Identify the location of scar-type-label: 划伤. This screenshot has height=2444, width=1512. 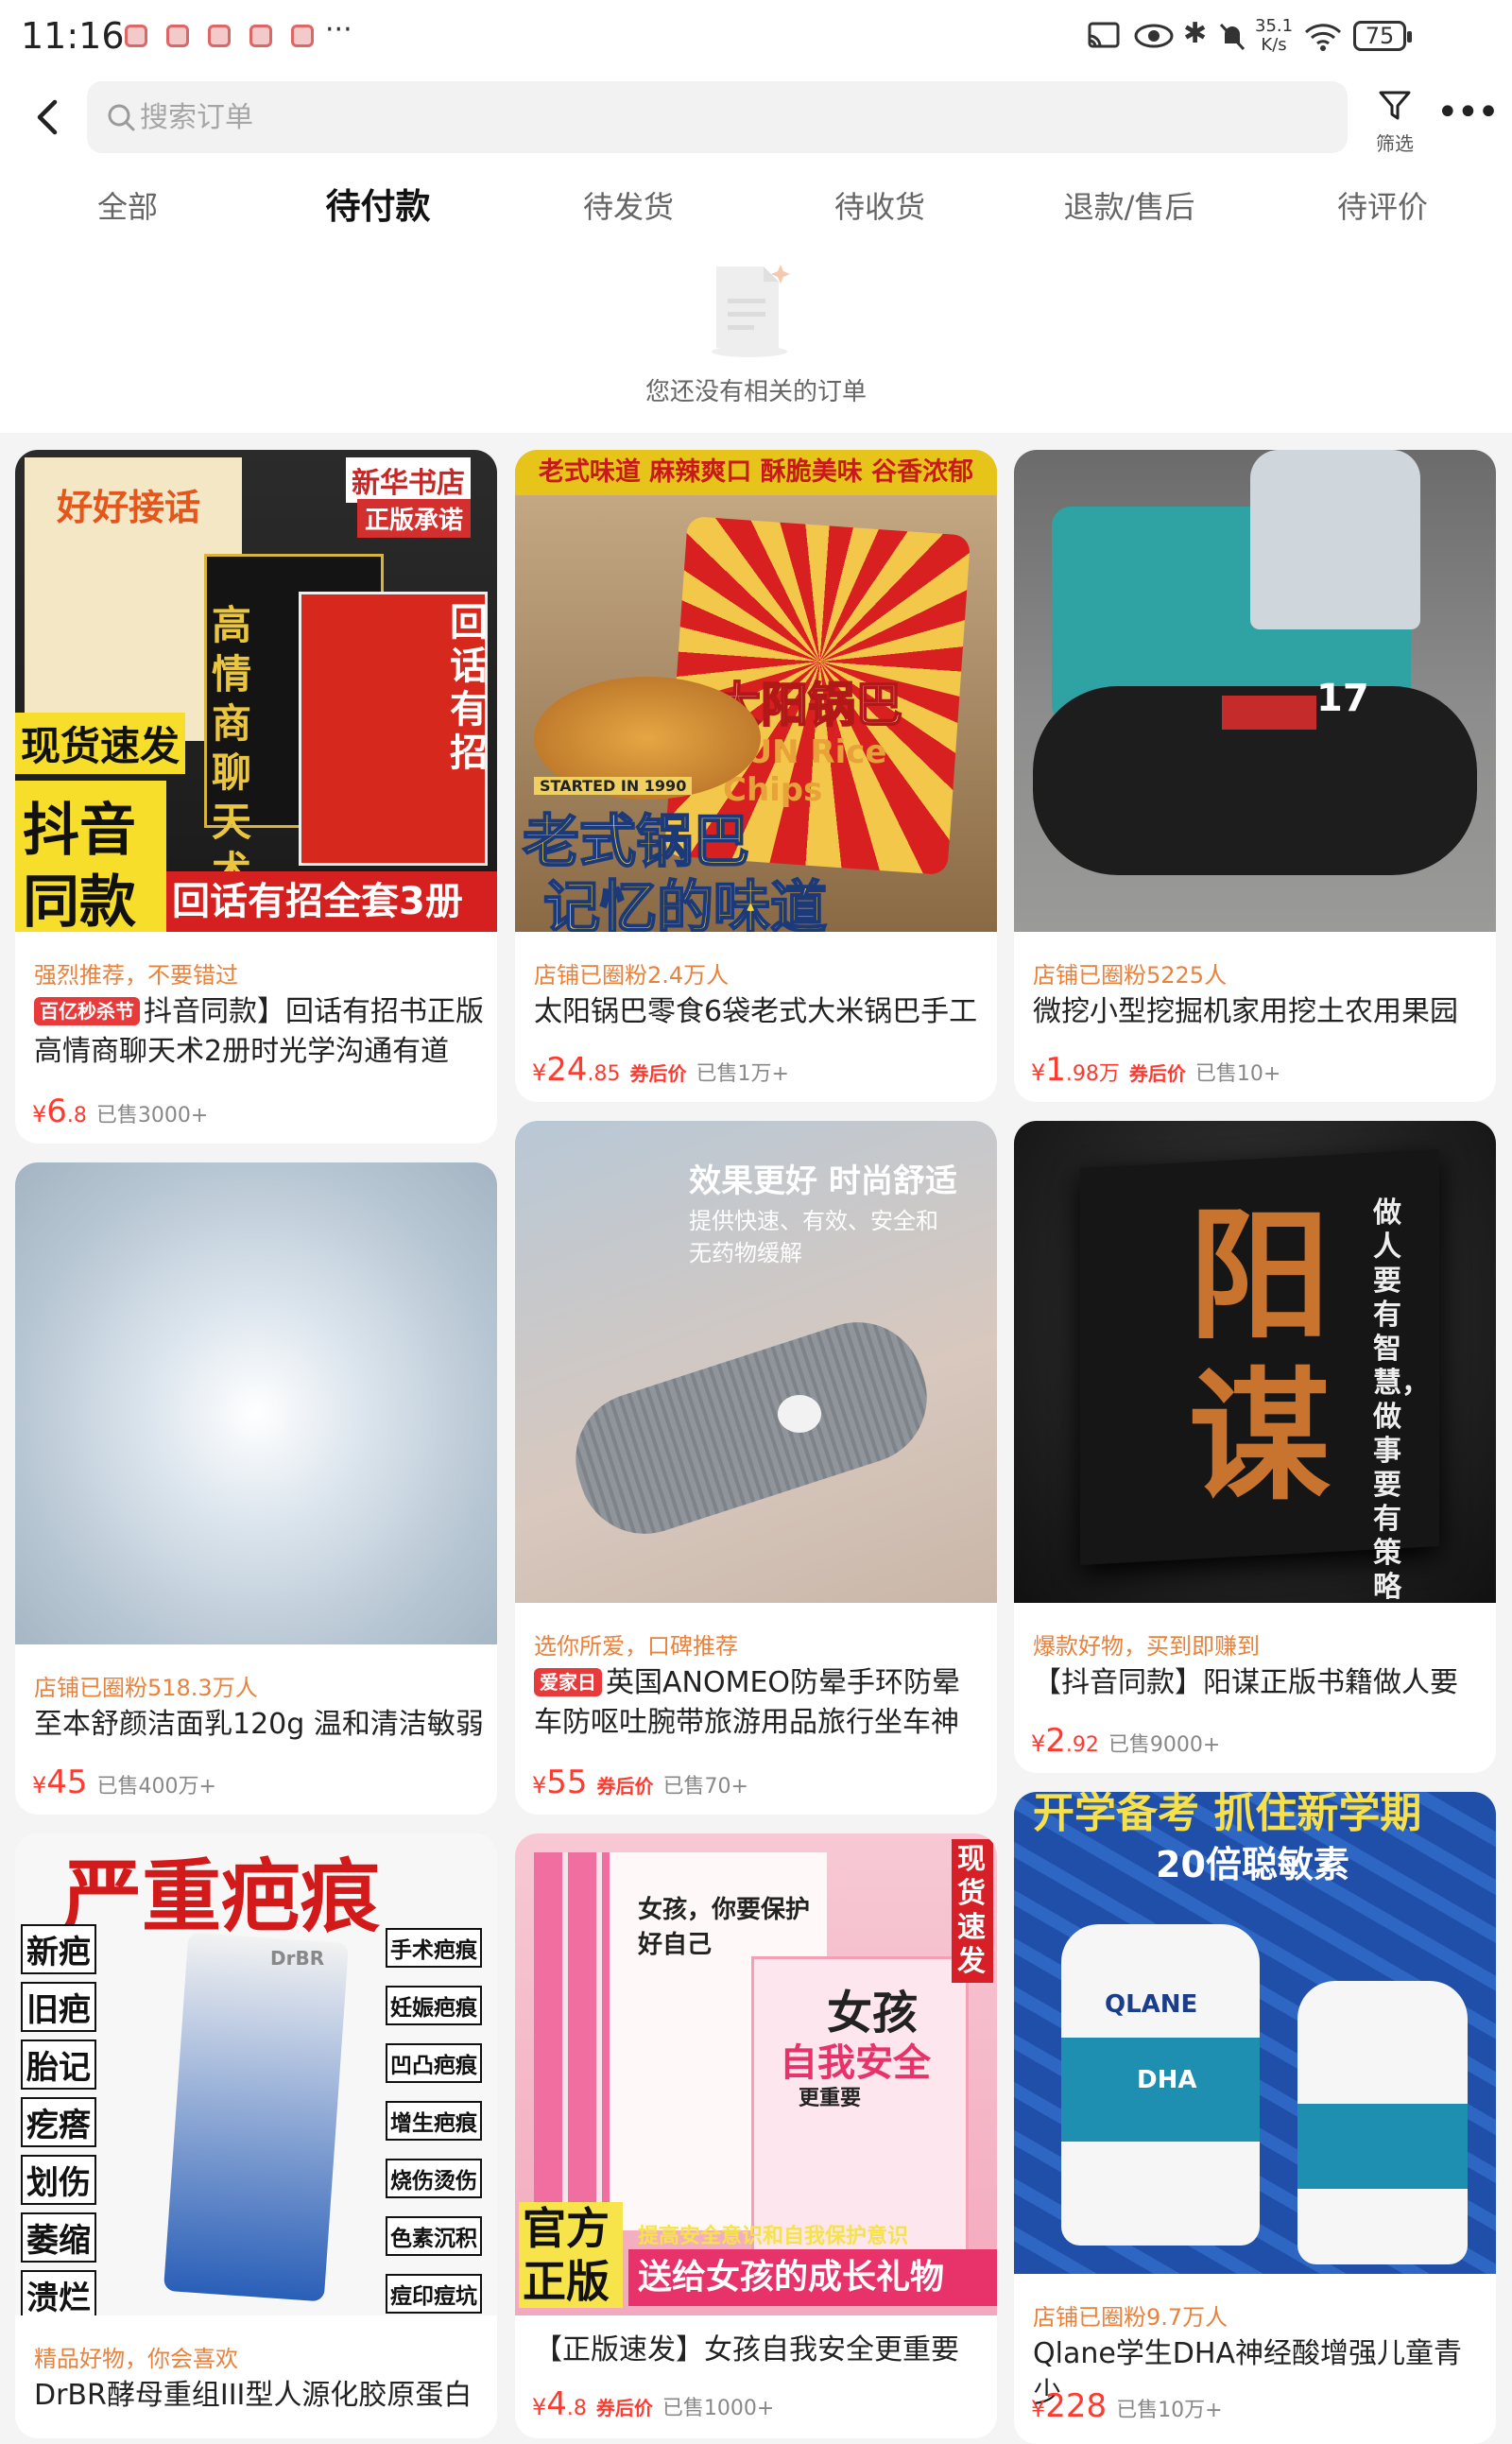
(58, 2180).